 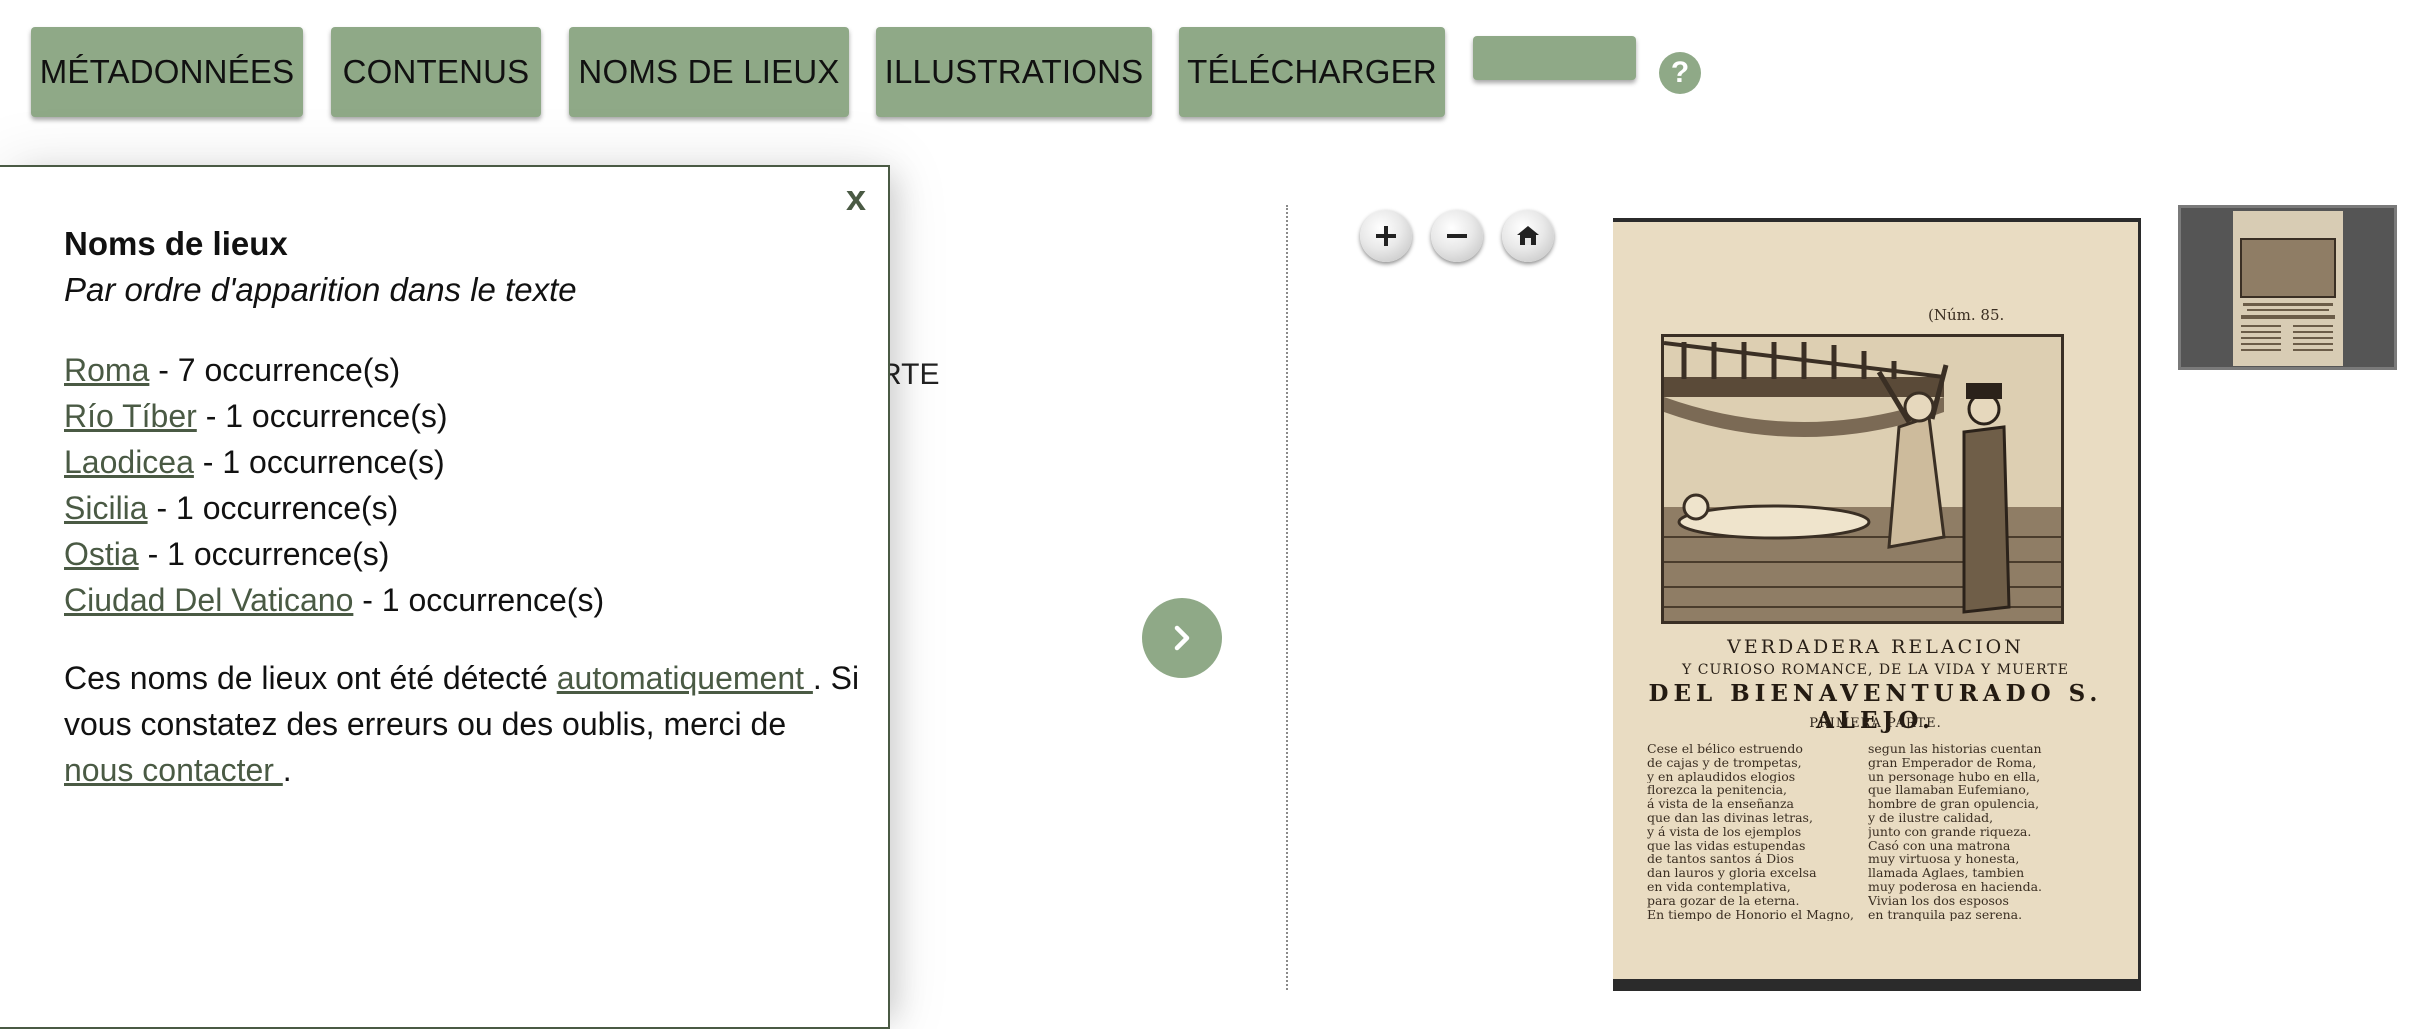 What do you see at coordinates (1721, 776) in the screenshot?
I see `verse-line: y en aplaudidos elogios` at bounding box center [1721, 776].